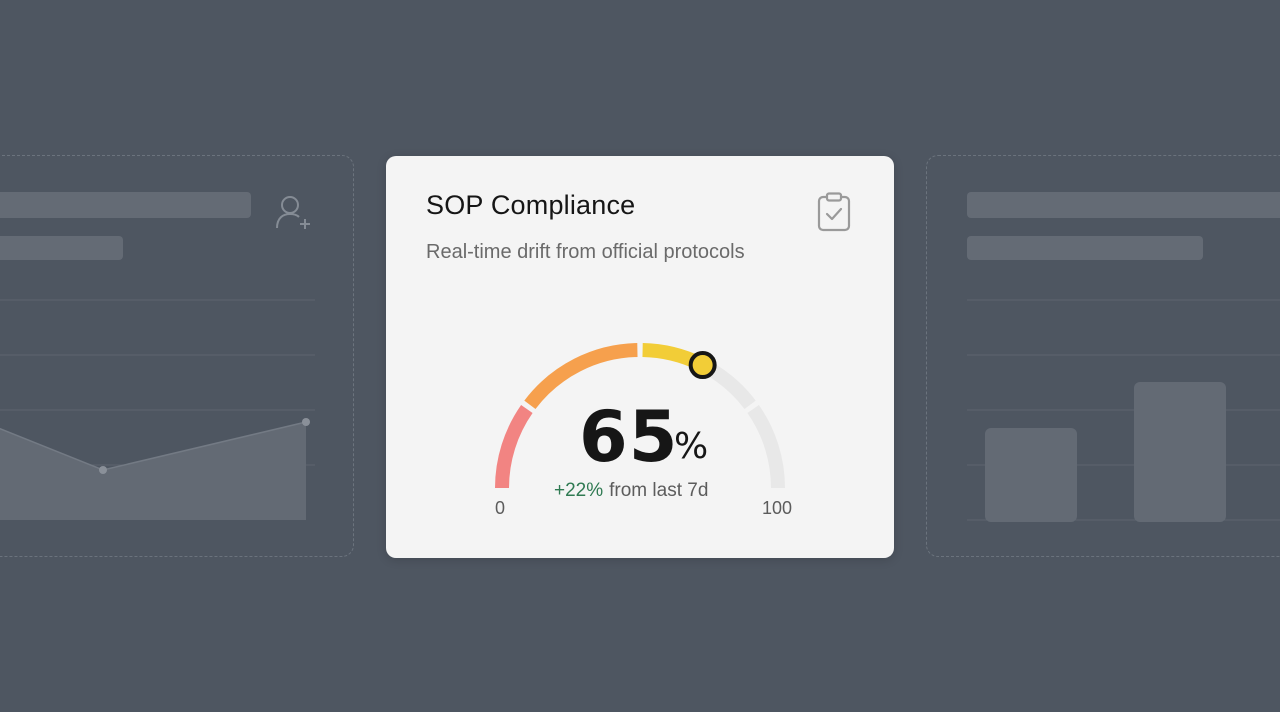 The image size is (1280, 712). What do you see at coordinates (777, 508) in the screenshot?
I see `gauge-max-label: 100` at bounding box center [777, 508].